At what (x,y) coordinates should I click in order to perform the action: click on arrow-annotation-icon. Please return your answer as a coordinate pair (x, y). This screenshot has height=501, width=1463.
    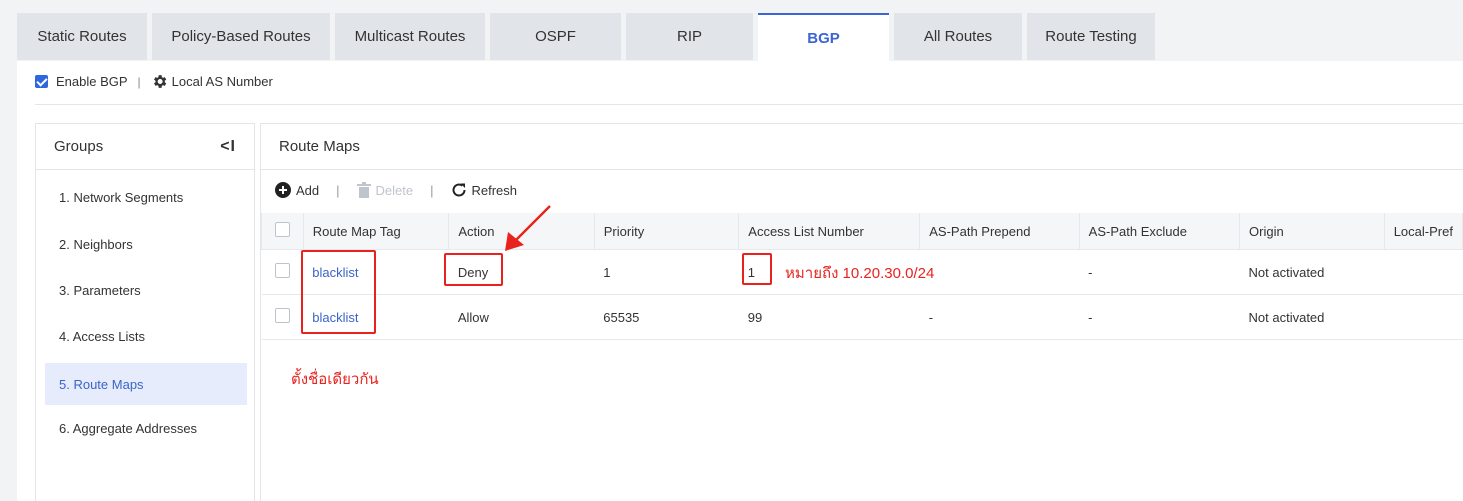
    Looking at the image, I should click on (528, 228).